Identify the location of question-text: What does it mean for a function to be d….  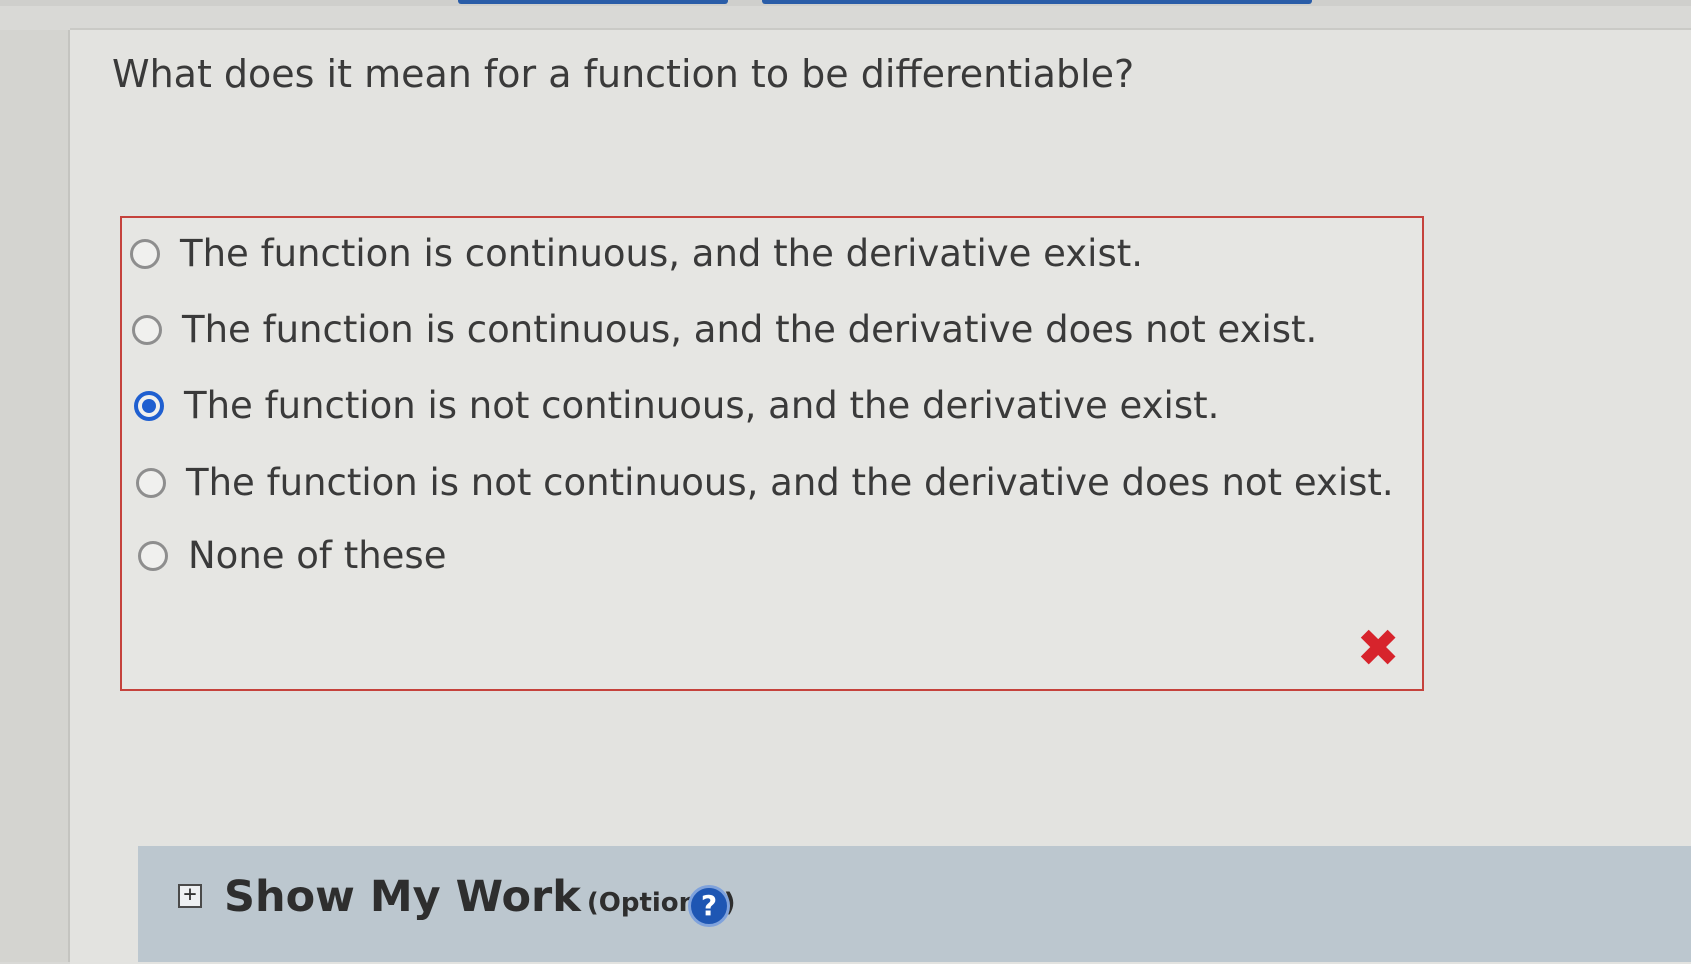
(623, 74).